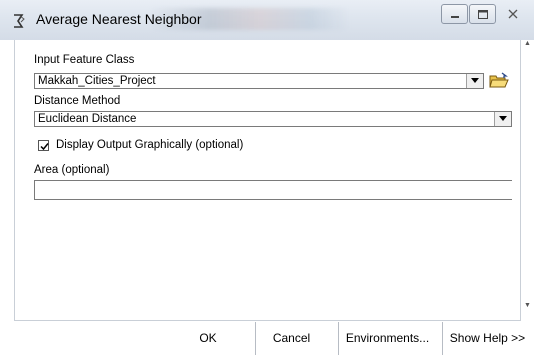  I want to click on close-icon, so click(513, 14).